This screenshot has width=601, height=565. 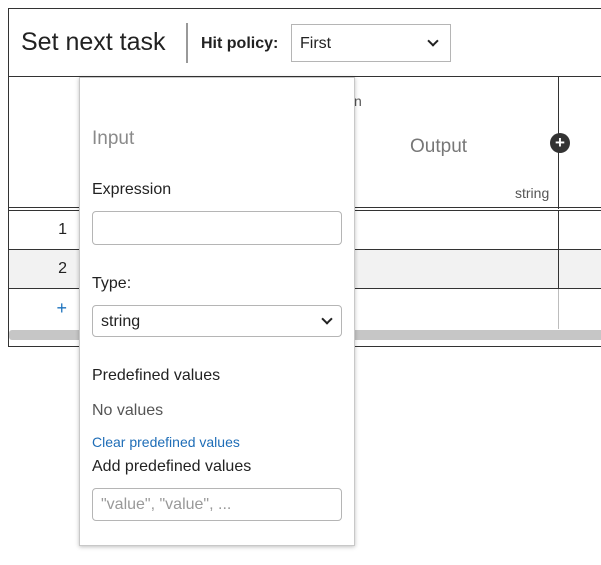 What do you see at coordinates (240, 43) in the screenshot?
I see `hit-policy-label: Hit policy:` at bounding box center [240, 43].